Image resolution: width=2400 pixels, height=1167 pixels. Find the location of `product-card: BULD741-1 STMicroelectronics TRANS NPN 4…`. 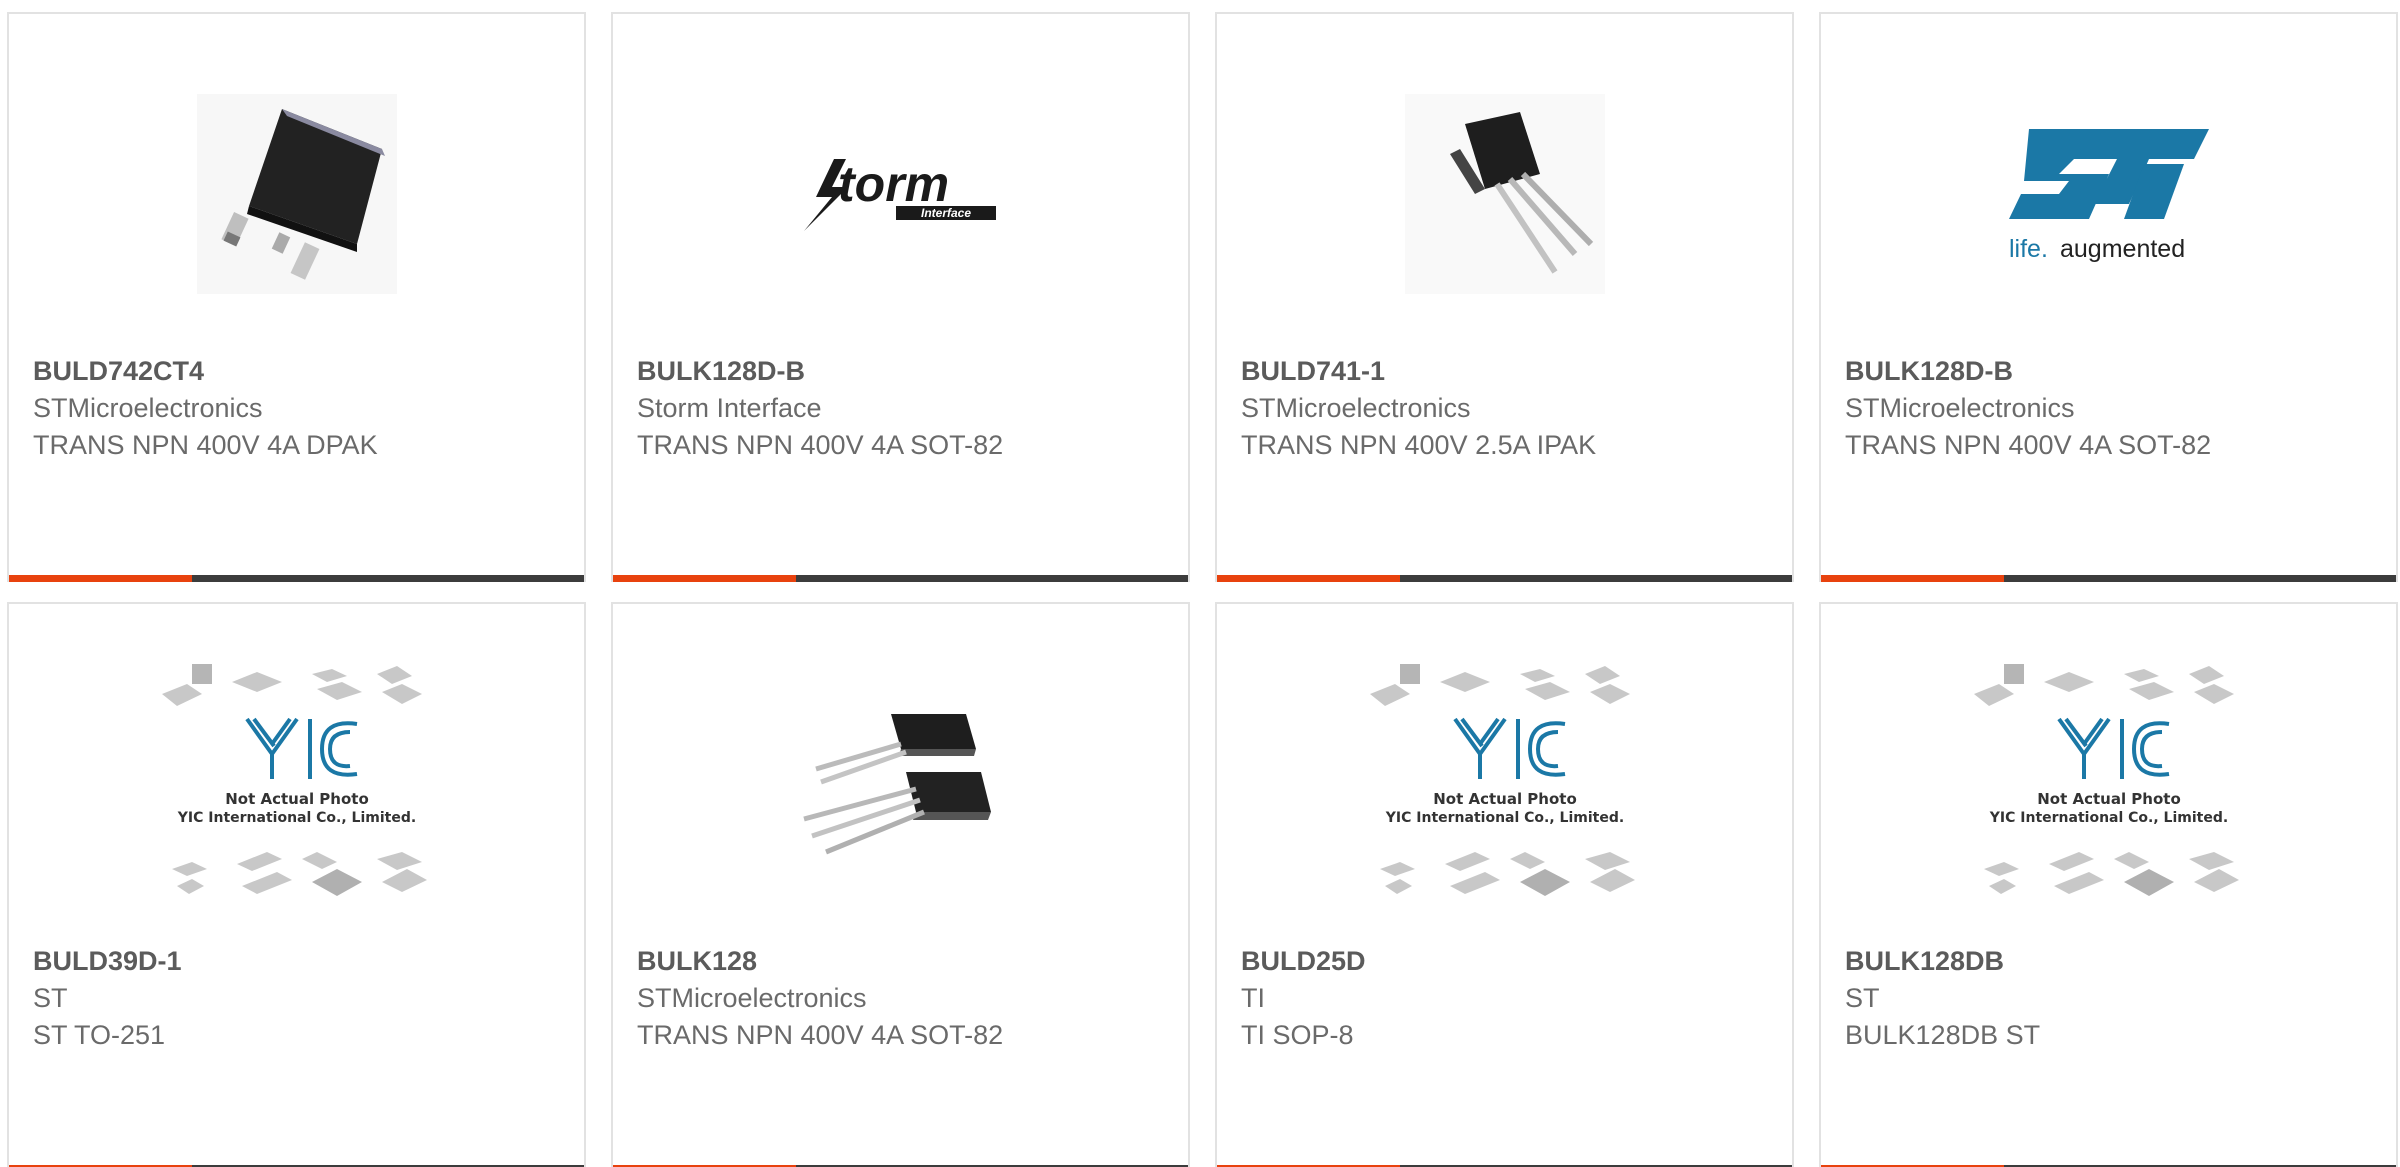

product-card: BULD741-1 STMicroelectronics TRANS NPN 4… is located at coordinates (1504, 297).